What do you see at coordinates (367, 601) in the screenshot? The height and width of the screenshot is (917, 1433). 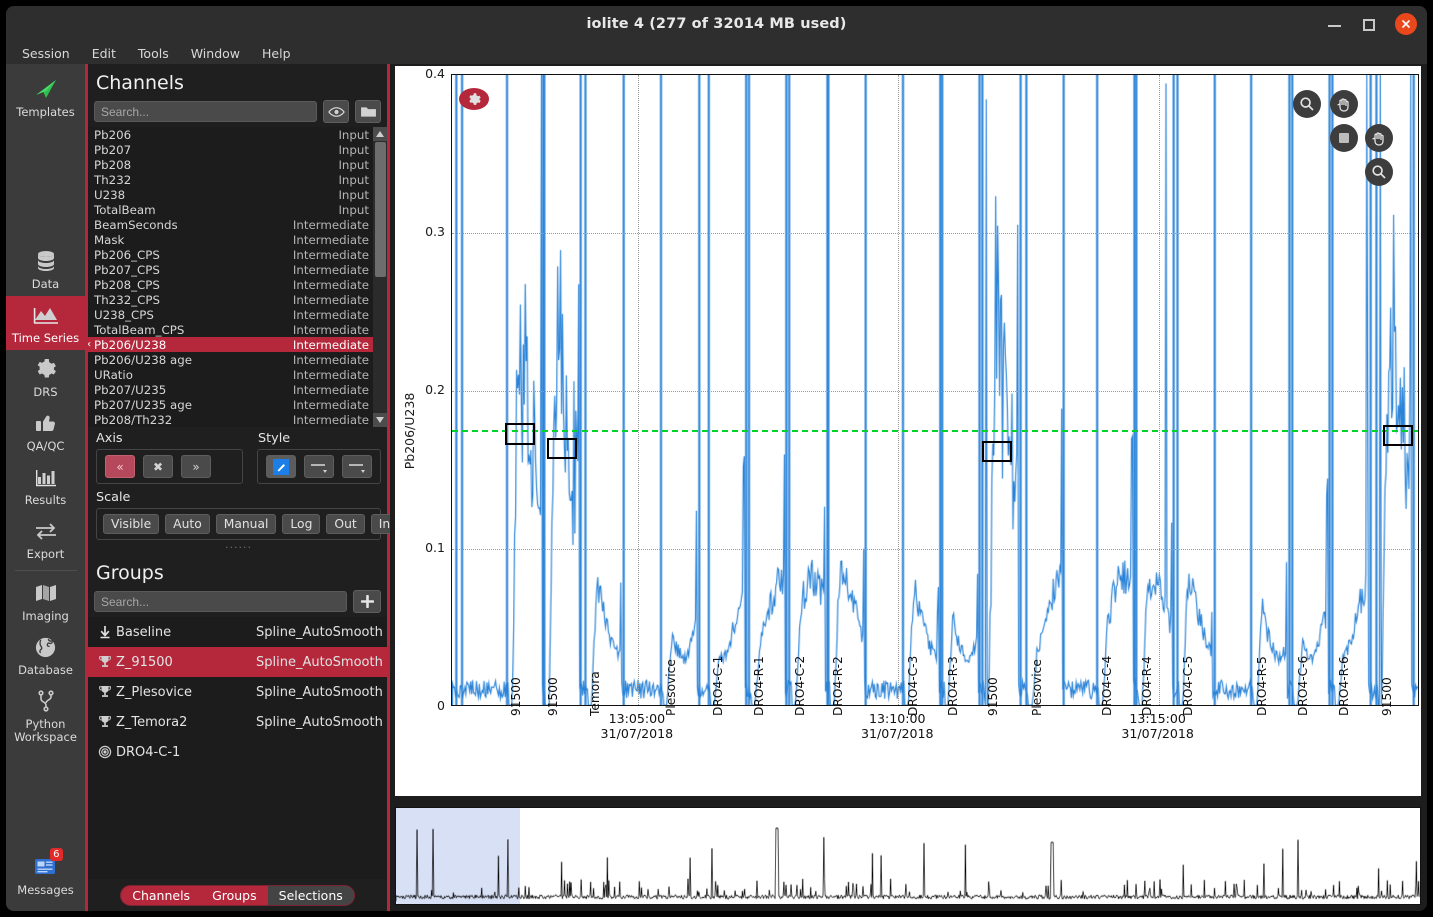 I see `add-group-button` at bounding box center [367, 601].